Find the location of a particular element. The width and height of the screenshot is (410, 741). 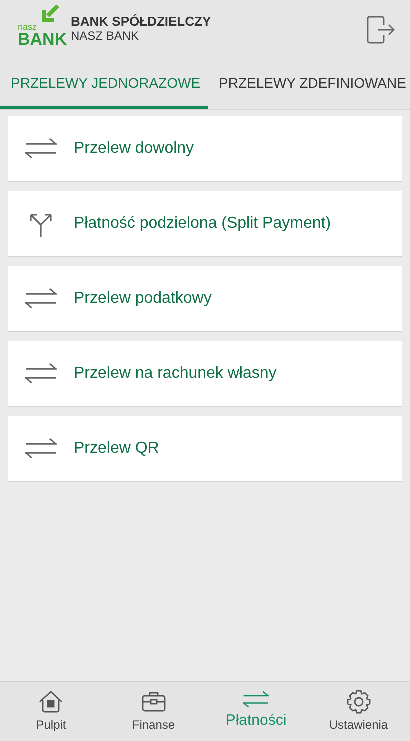

nav-tab: Pulpit is located at coordinates (51, 711).